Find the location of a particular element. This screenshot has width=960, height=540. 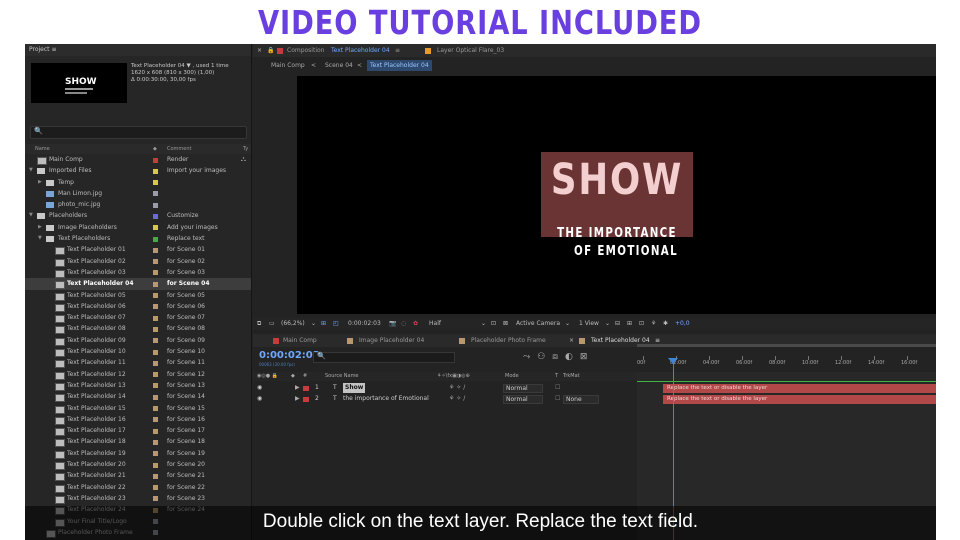

camera-dropdown: Active Camera is located at coordinates (538, 324).